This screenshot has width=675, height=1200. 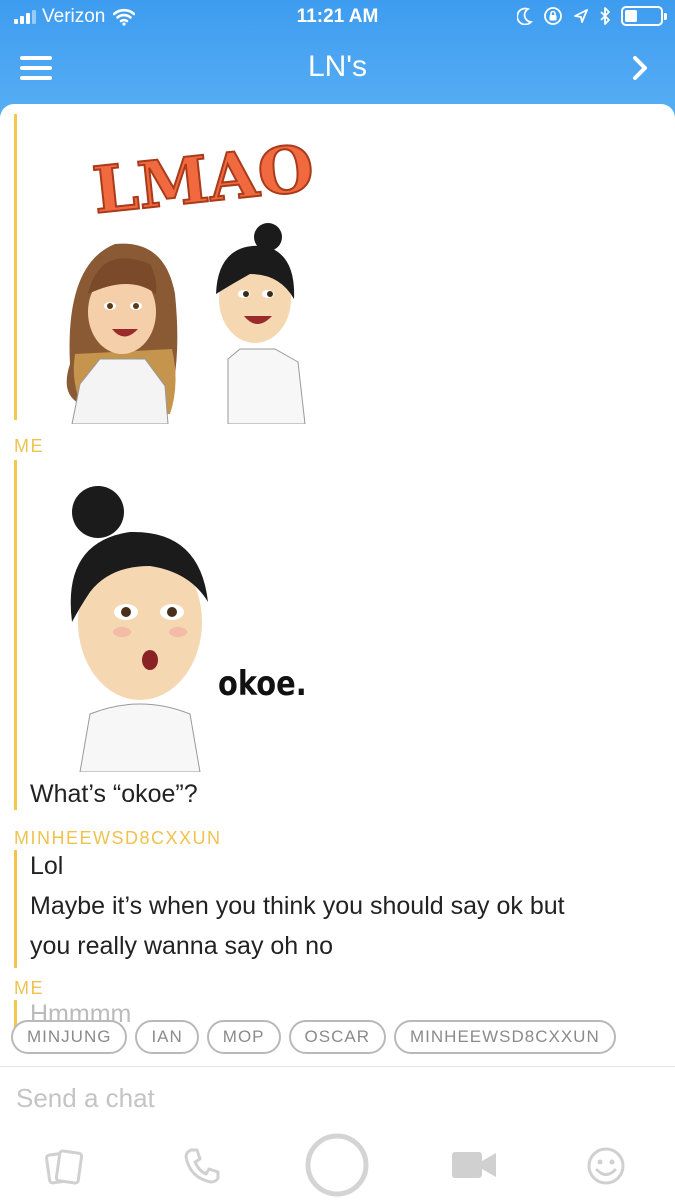 What do you see at coordinates (139, 629) in the screenshot?
I see `bitmoji-okoe-image` at bounding box center [139, 629].